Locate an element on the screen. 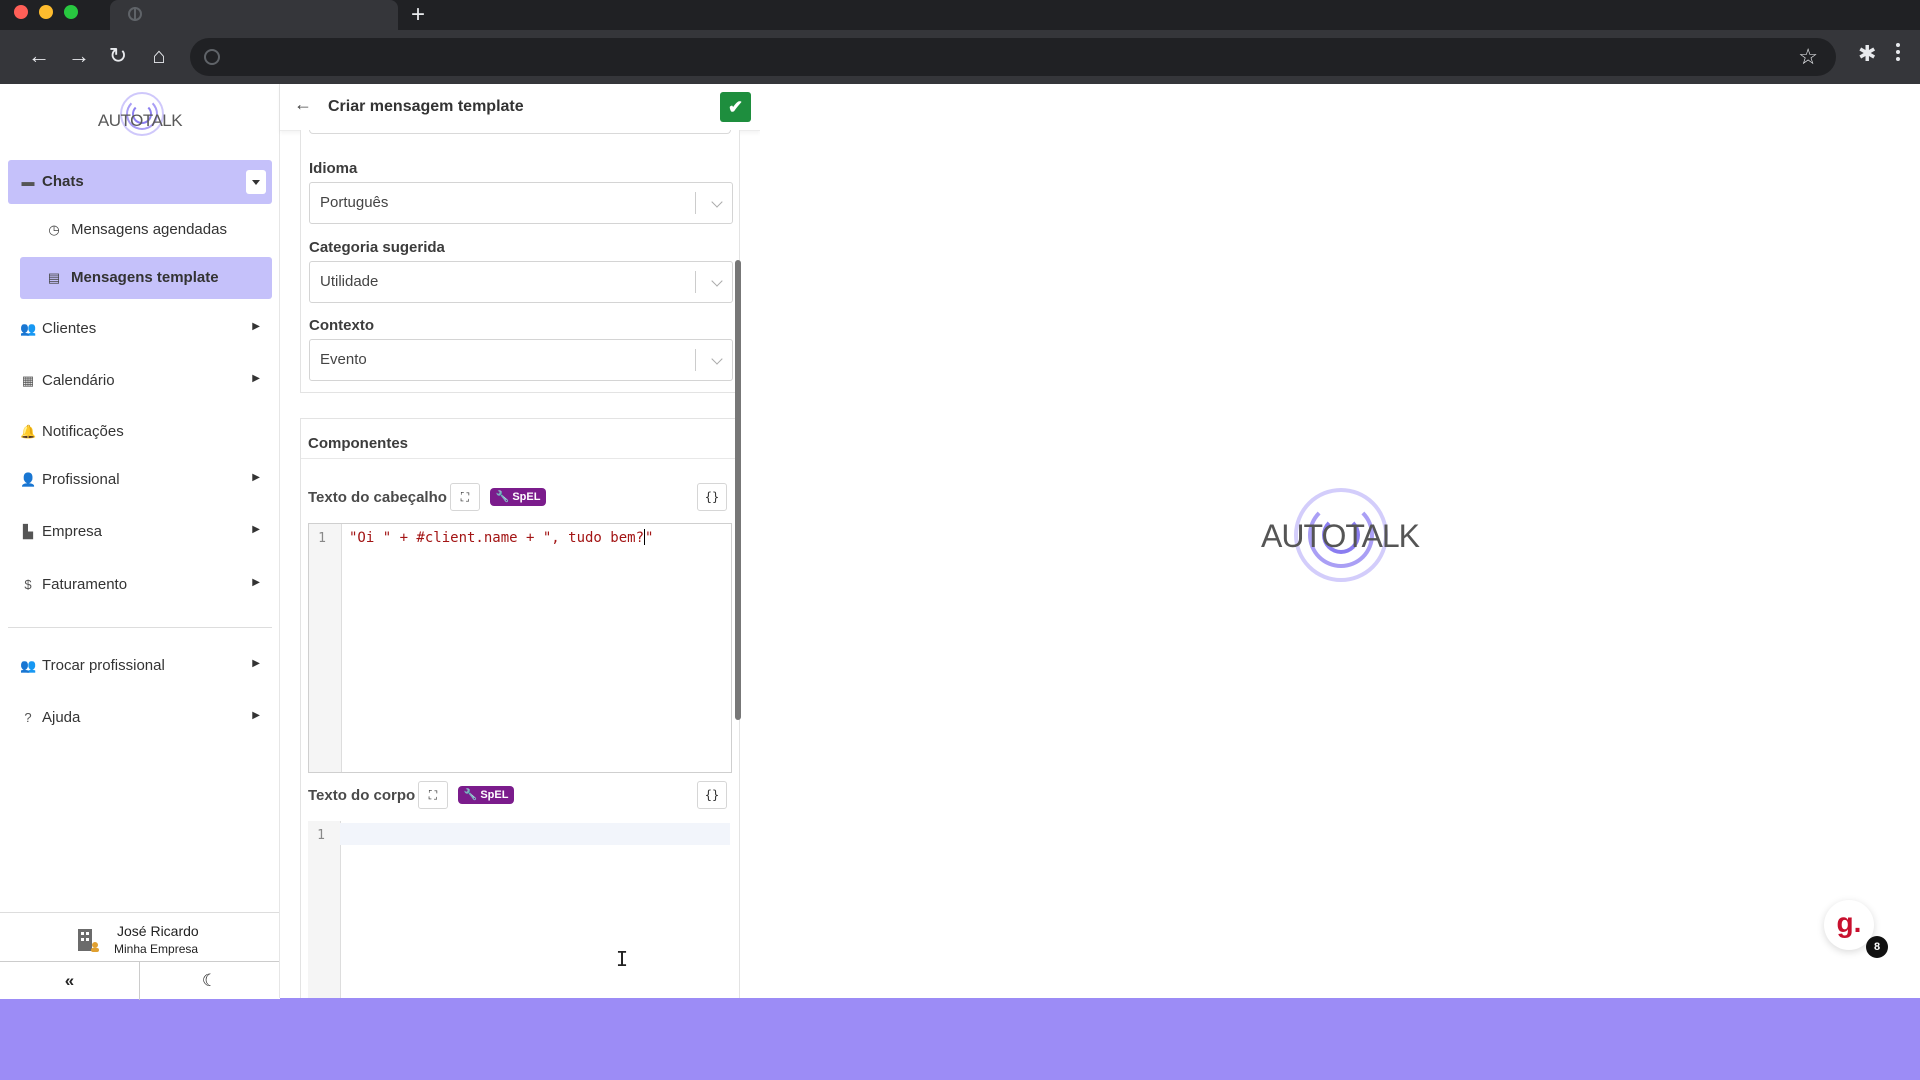  sidebar-item-profissional: 👤 Profissional ▶ is located at coordinates (140, 480).